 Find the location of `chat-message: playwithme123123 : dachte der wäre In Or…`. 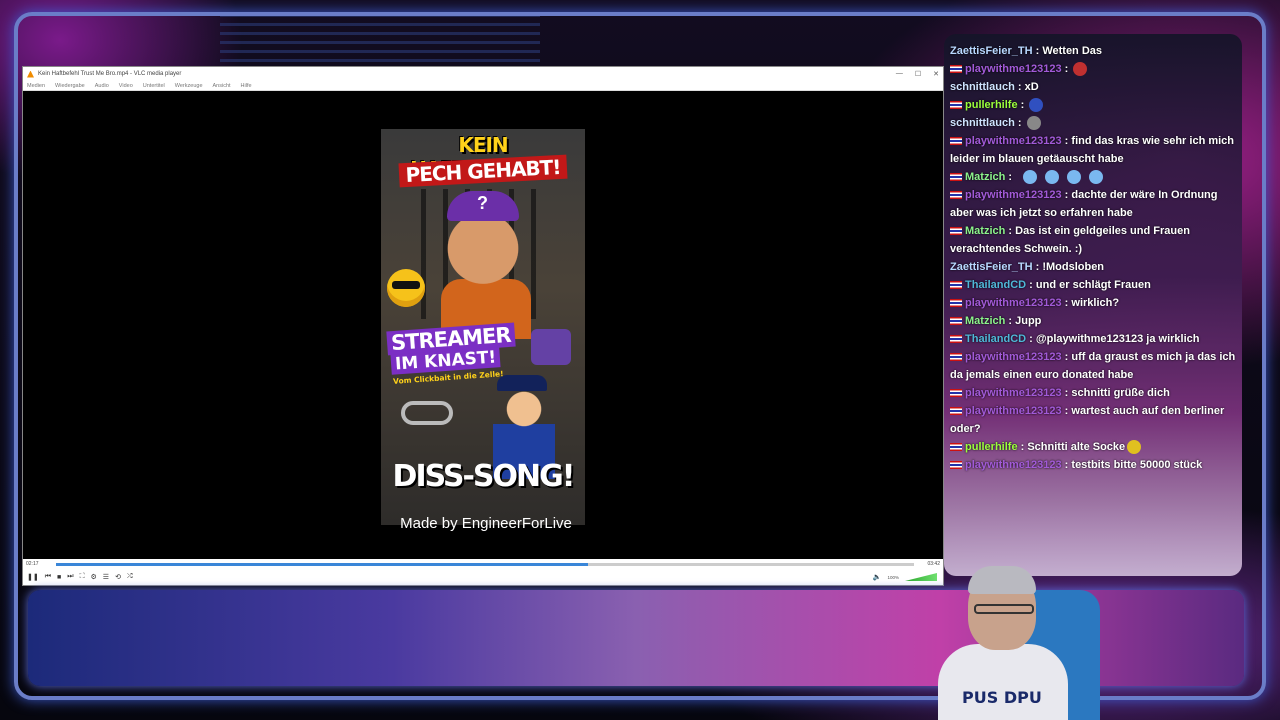

chat-message: playwithme123123 : dachte der wäre In Or… is located at coordinates (1093, 204).